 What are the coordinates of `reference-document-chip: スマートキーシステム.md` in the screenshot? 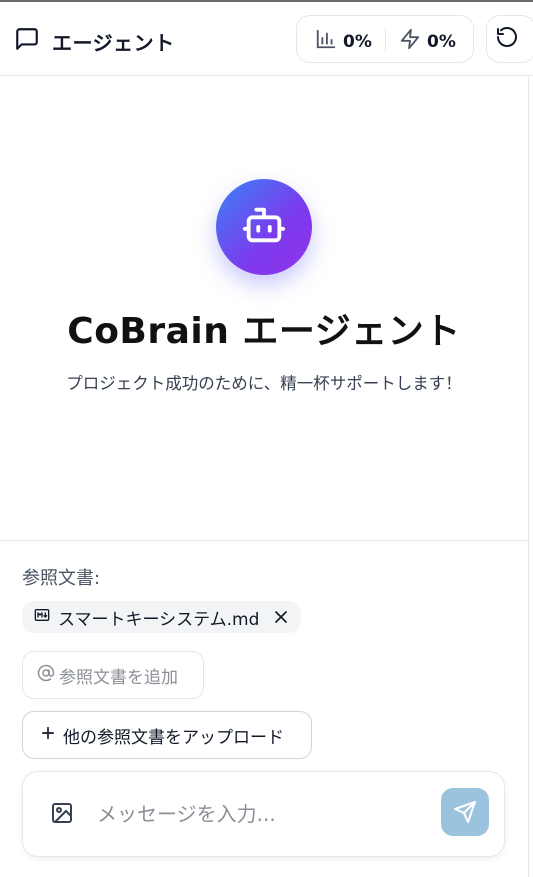 It's located at (162, 617).